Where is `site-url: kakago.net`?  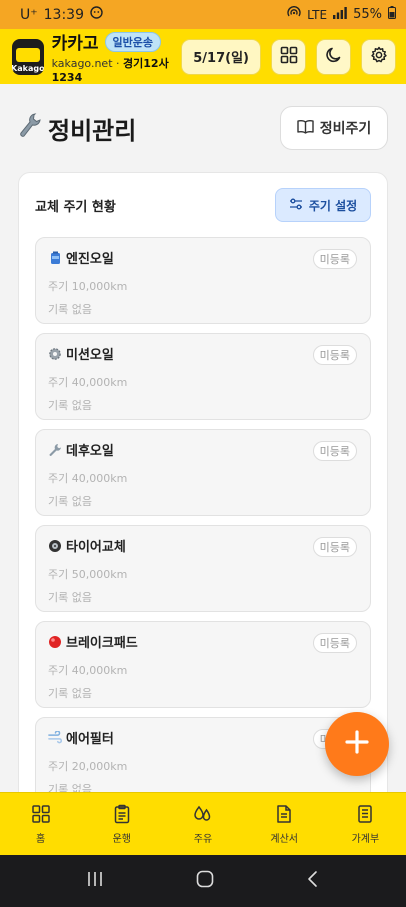 site-url: kakago.net is located at coordinates (82, 63).